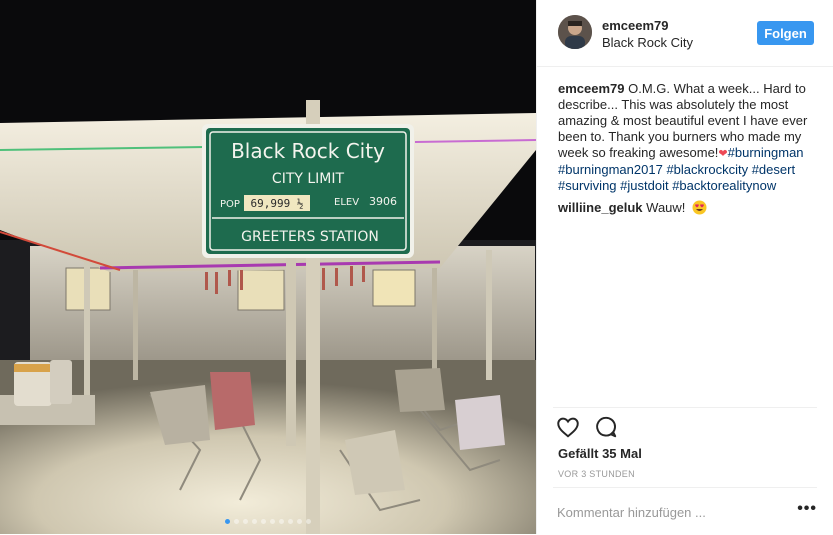  What do you see at coordinates (724, 185) in the screenshot?
I see `hashtag-link: #backtorealitynow` at bounding box center [724, 185].